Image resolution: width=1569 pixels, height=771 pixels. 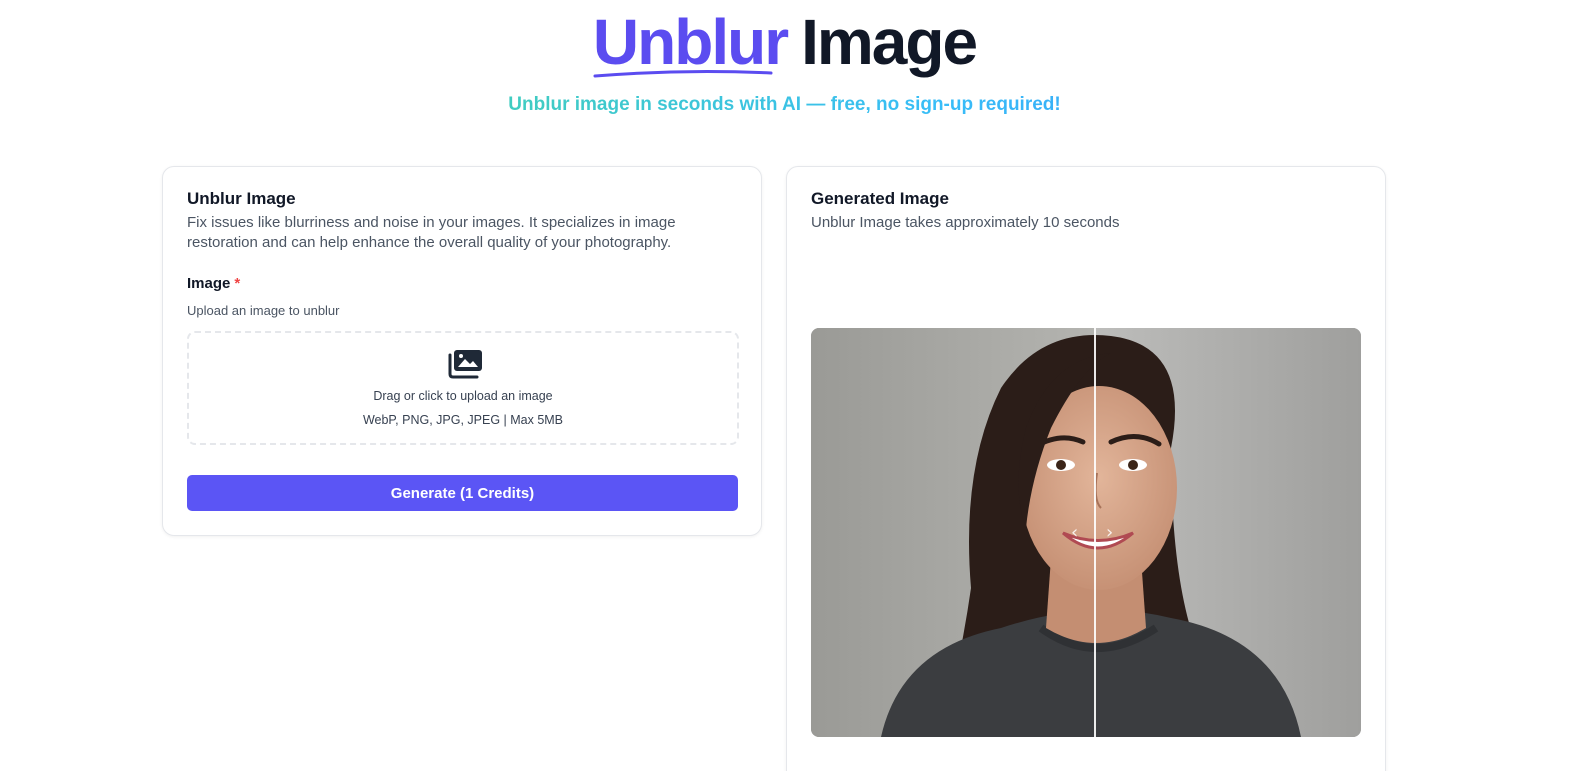 I want to click on images-icon, so click(x=465, y=364).